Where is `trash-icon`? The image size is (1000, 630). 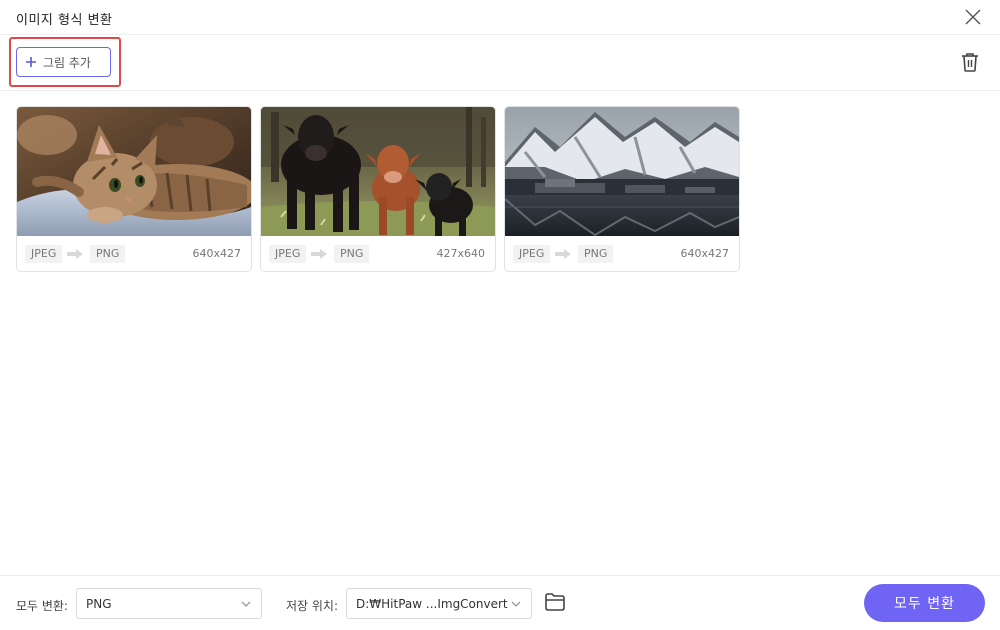
trash-icon is located at coordinates (970, 62).